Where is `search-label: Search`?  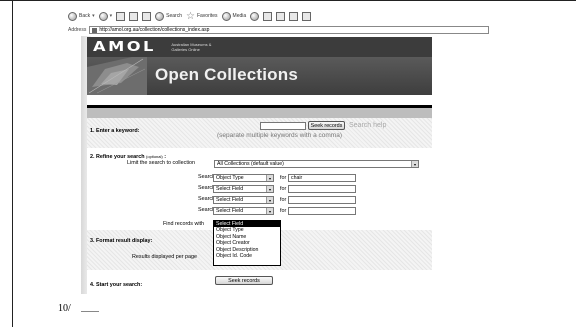 search-label: Search is located at coordinates (174, 16).